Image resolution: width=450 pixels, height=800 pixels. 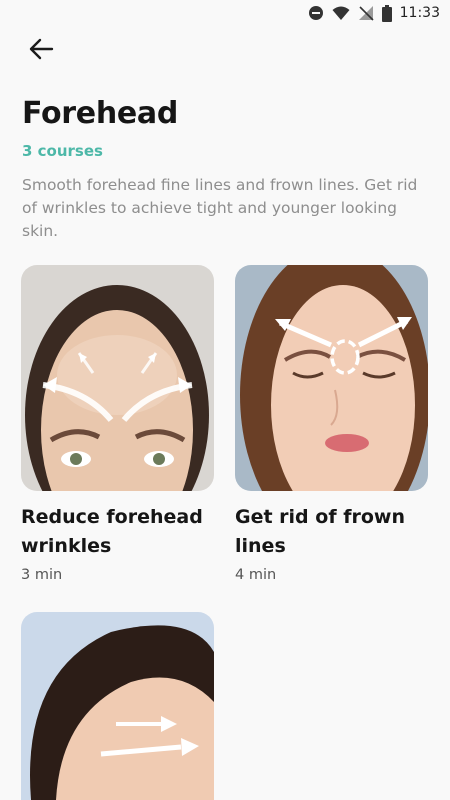 I want to click on courses-count: 3 courses, so click(x=62, y=151).